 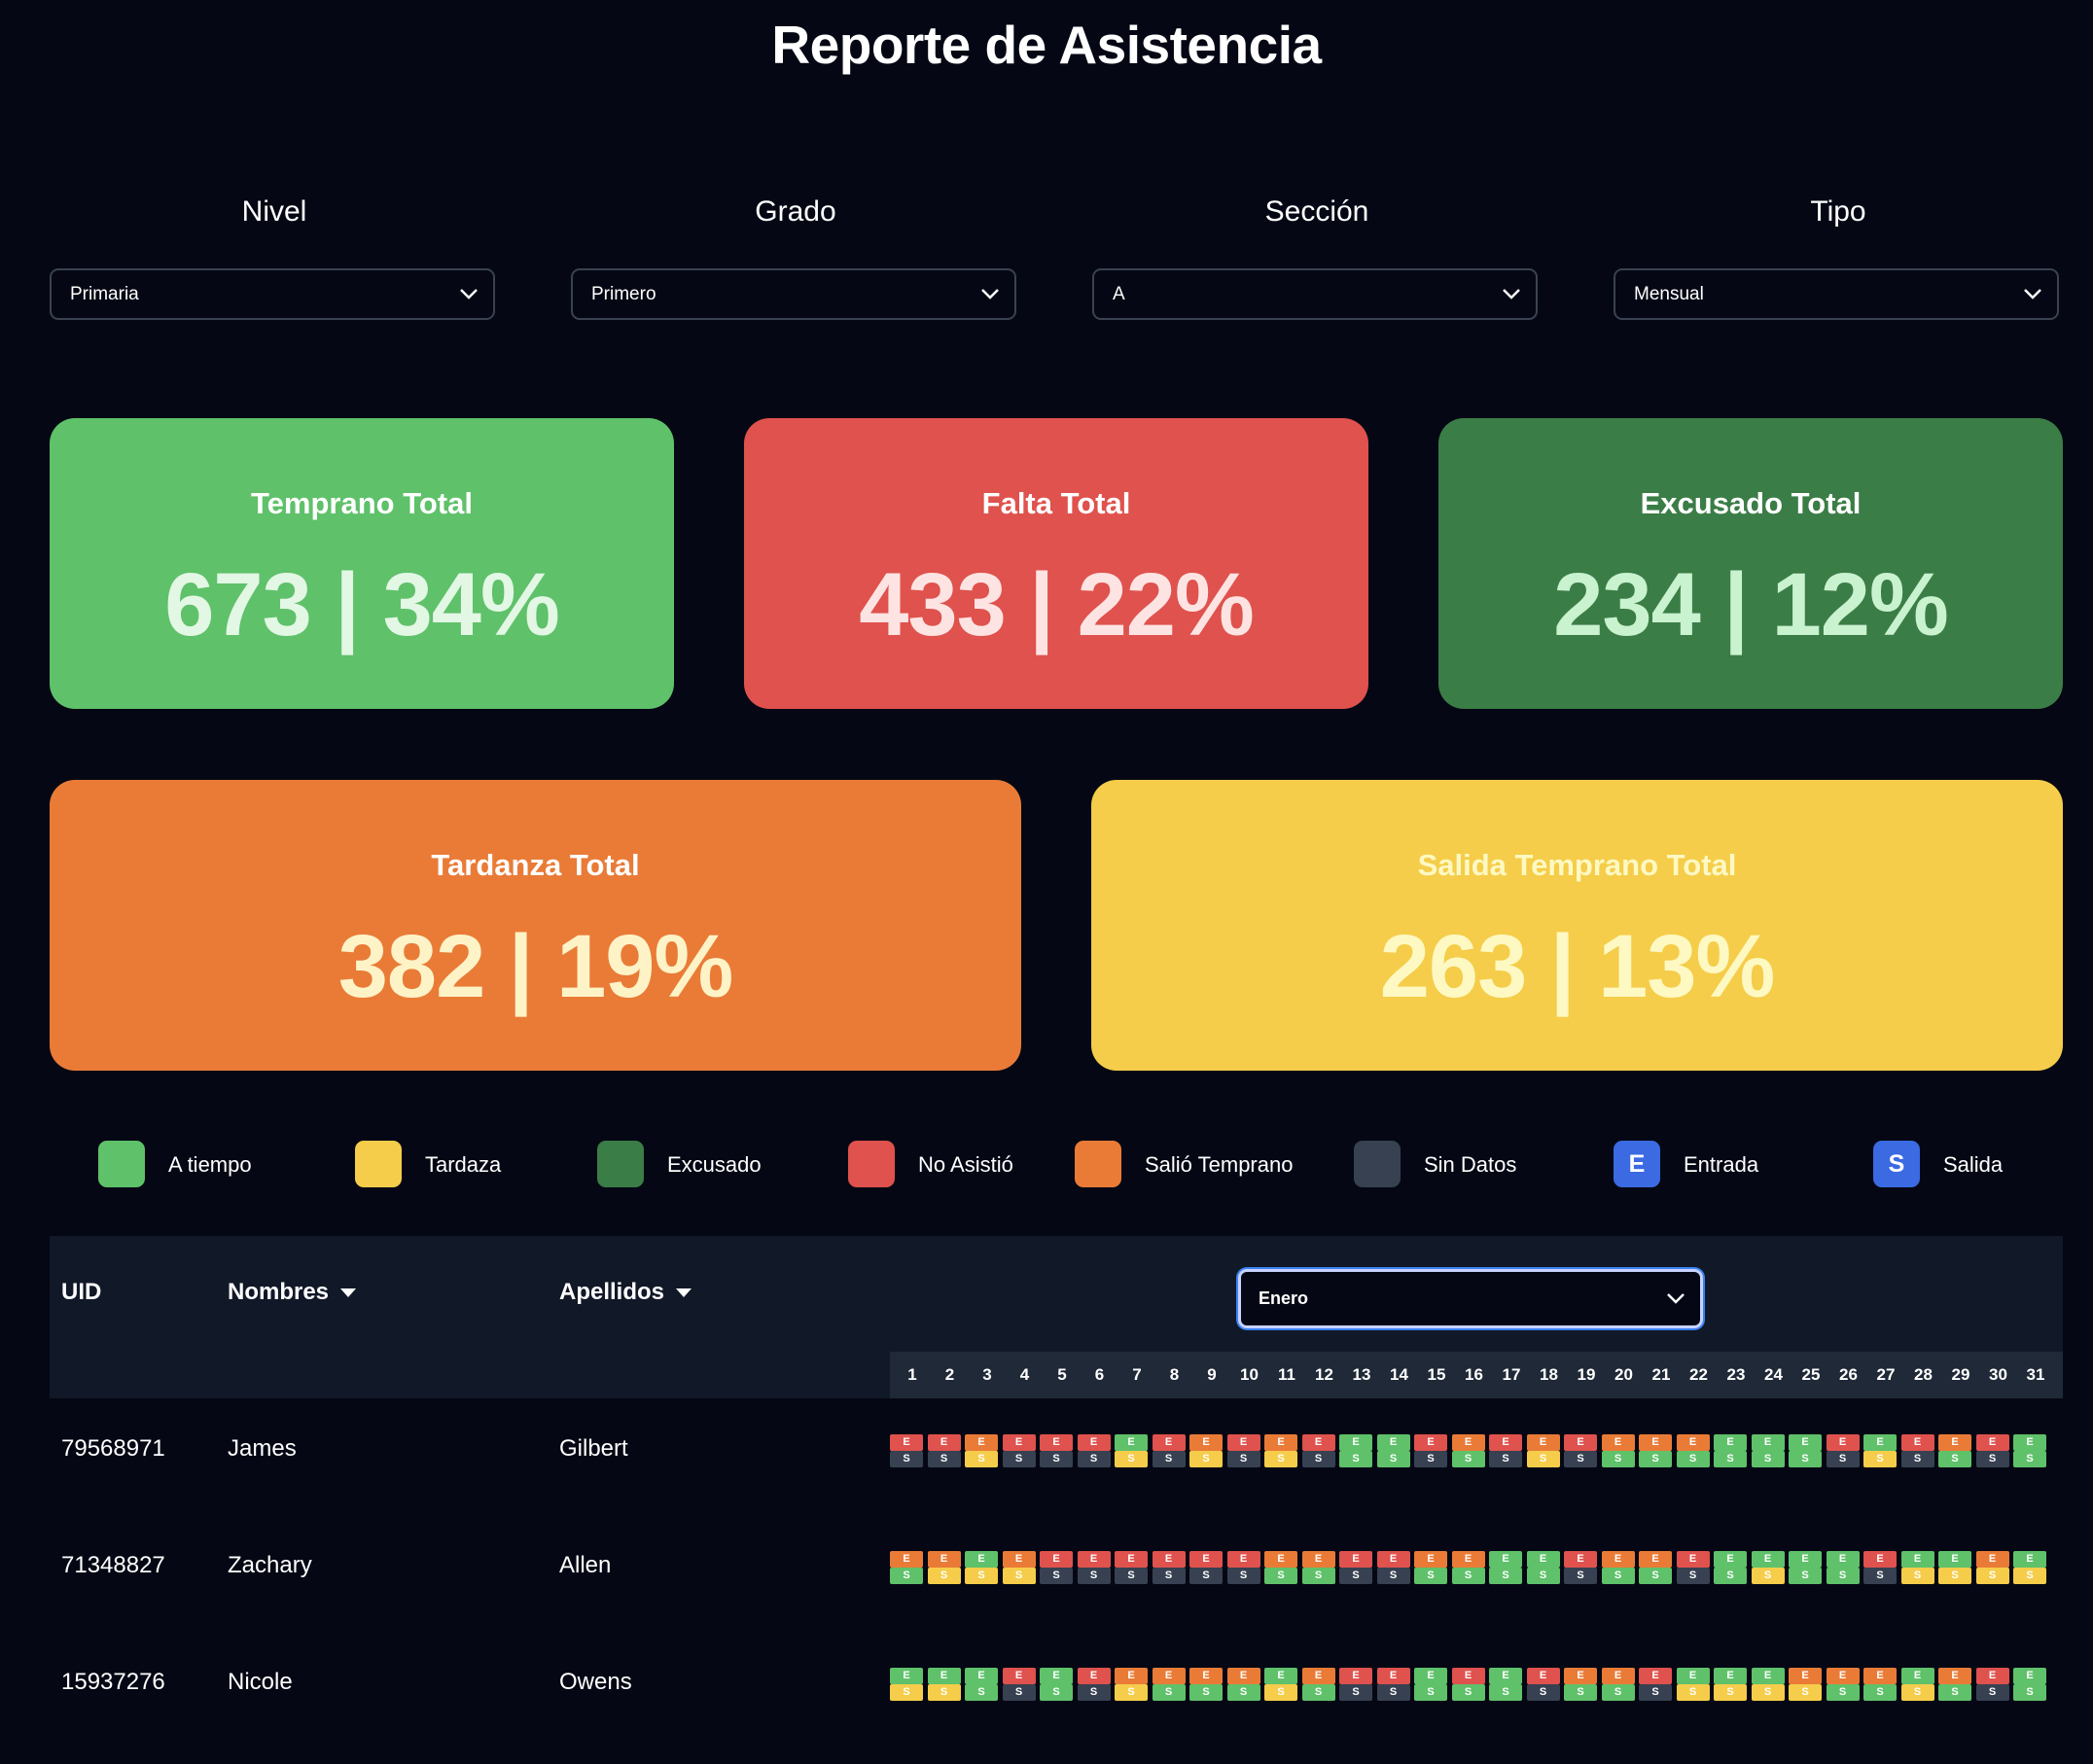 What do you see at coordinates (1315, 294) in the screenshot?
I see `seccion-select: A` at bounding box center [1315, 294].